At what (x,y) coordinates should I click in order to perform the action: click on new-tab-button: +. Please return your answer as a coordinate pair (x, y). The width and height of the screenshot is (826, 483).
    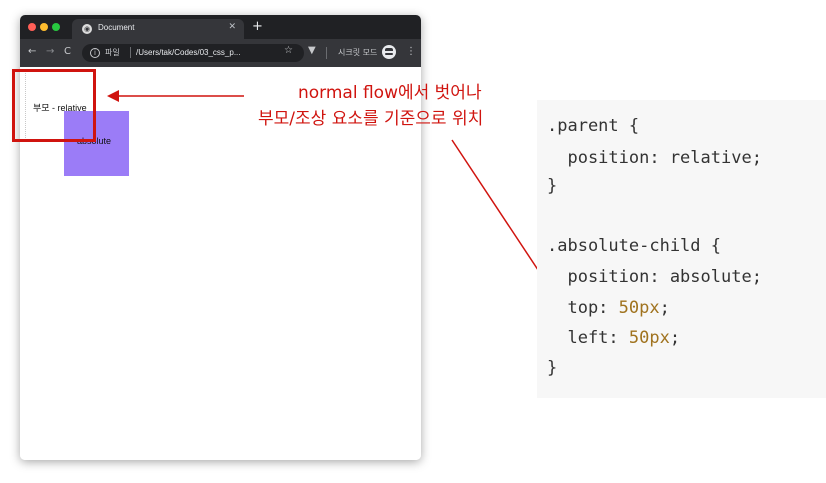
    Looking at the image, I should click on (257, 26).